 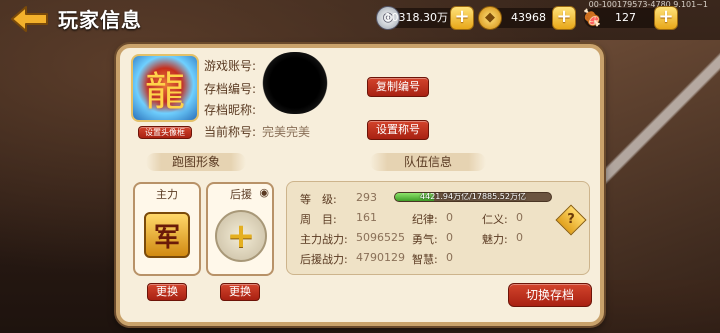 What do you see at coordinates (286, 132) in the screenshot?
I see `current-title-value: 完美完美` at bounding box center [286, 132].